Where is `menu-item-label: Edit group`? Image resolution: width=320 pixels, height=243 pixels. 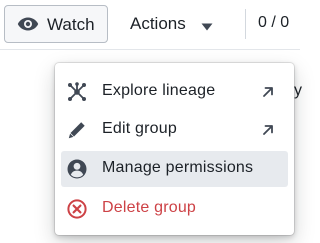 menu-item-label: Edit group is located at coordinates (139, 128).